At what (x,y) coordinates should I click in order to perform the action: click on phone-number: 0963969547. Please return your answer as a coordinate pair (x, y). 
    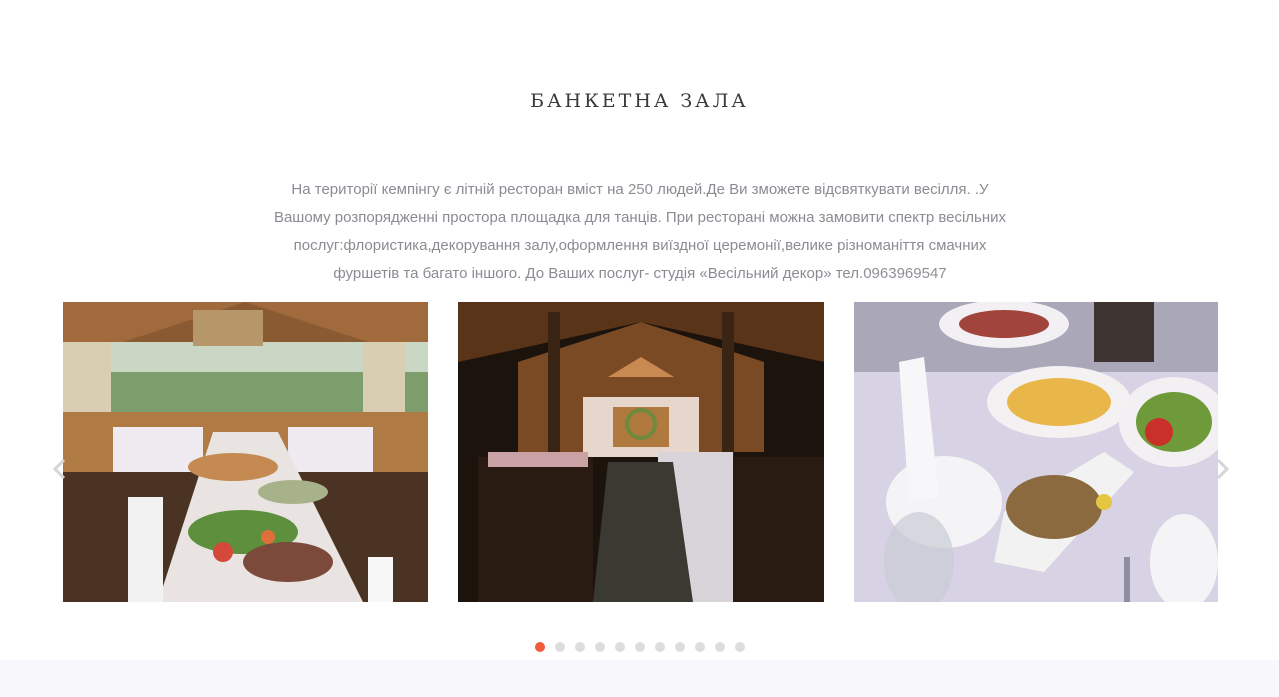
    Looking at the image, I should click on (905, 273).